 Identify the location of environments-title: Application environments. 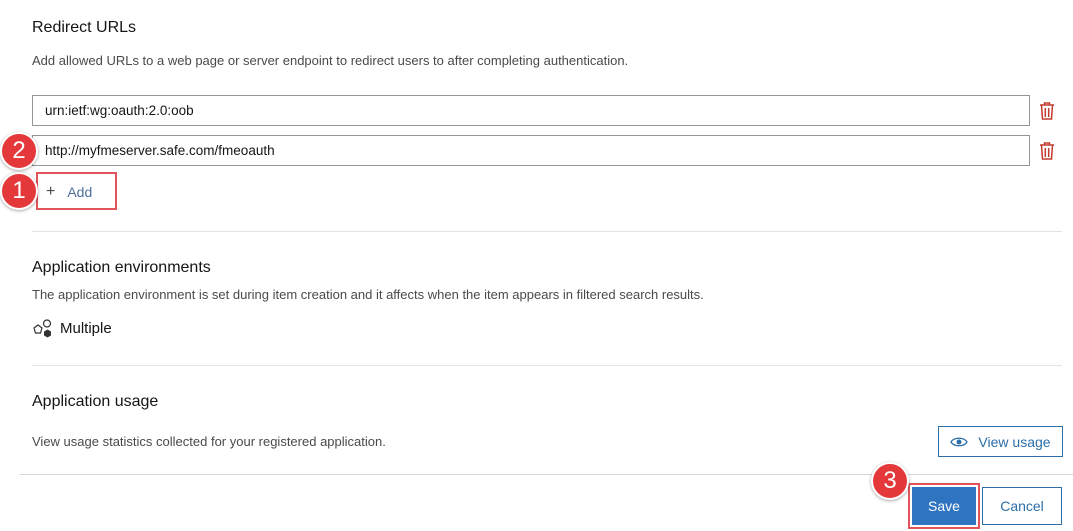
(121, 267).